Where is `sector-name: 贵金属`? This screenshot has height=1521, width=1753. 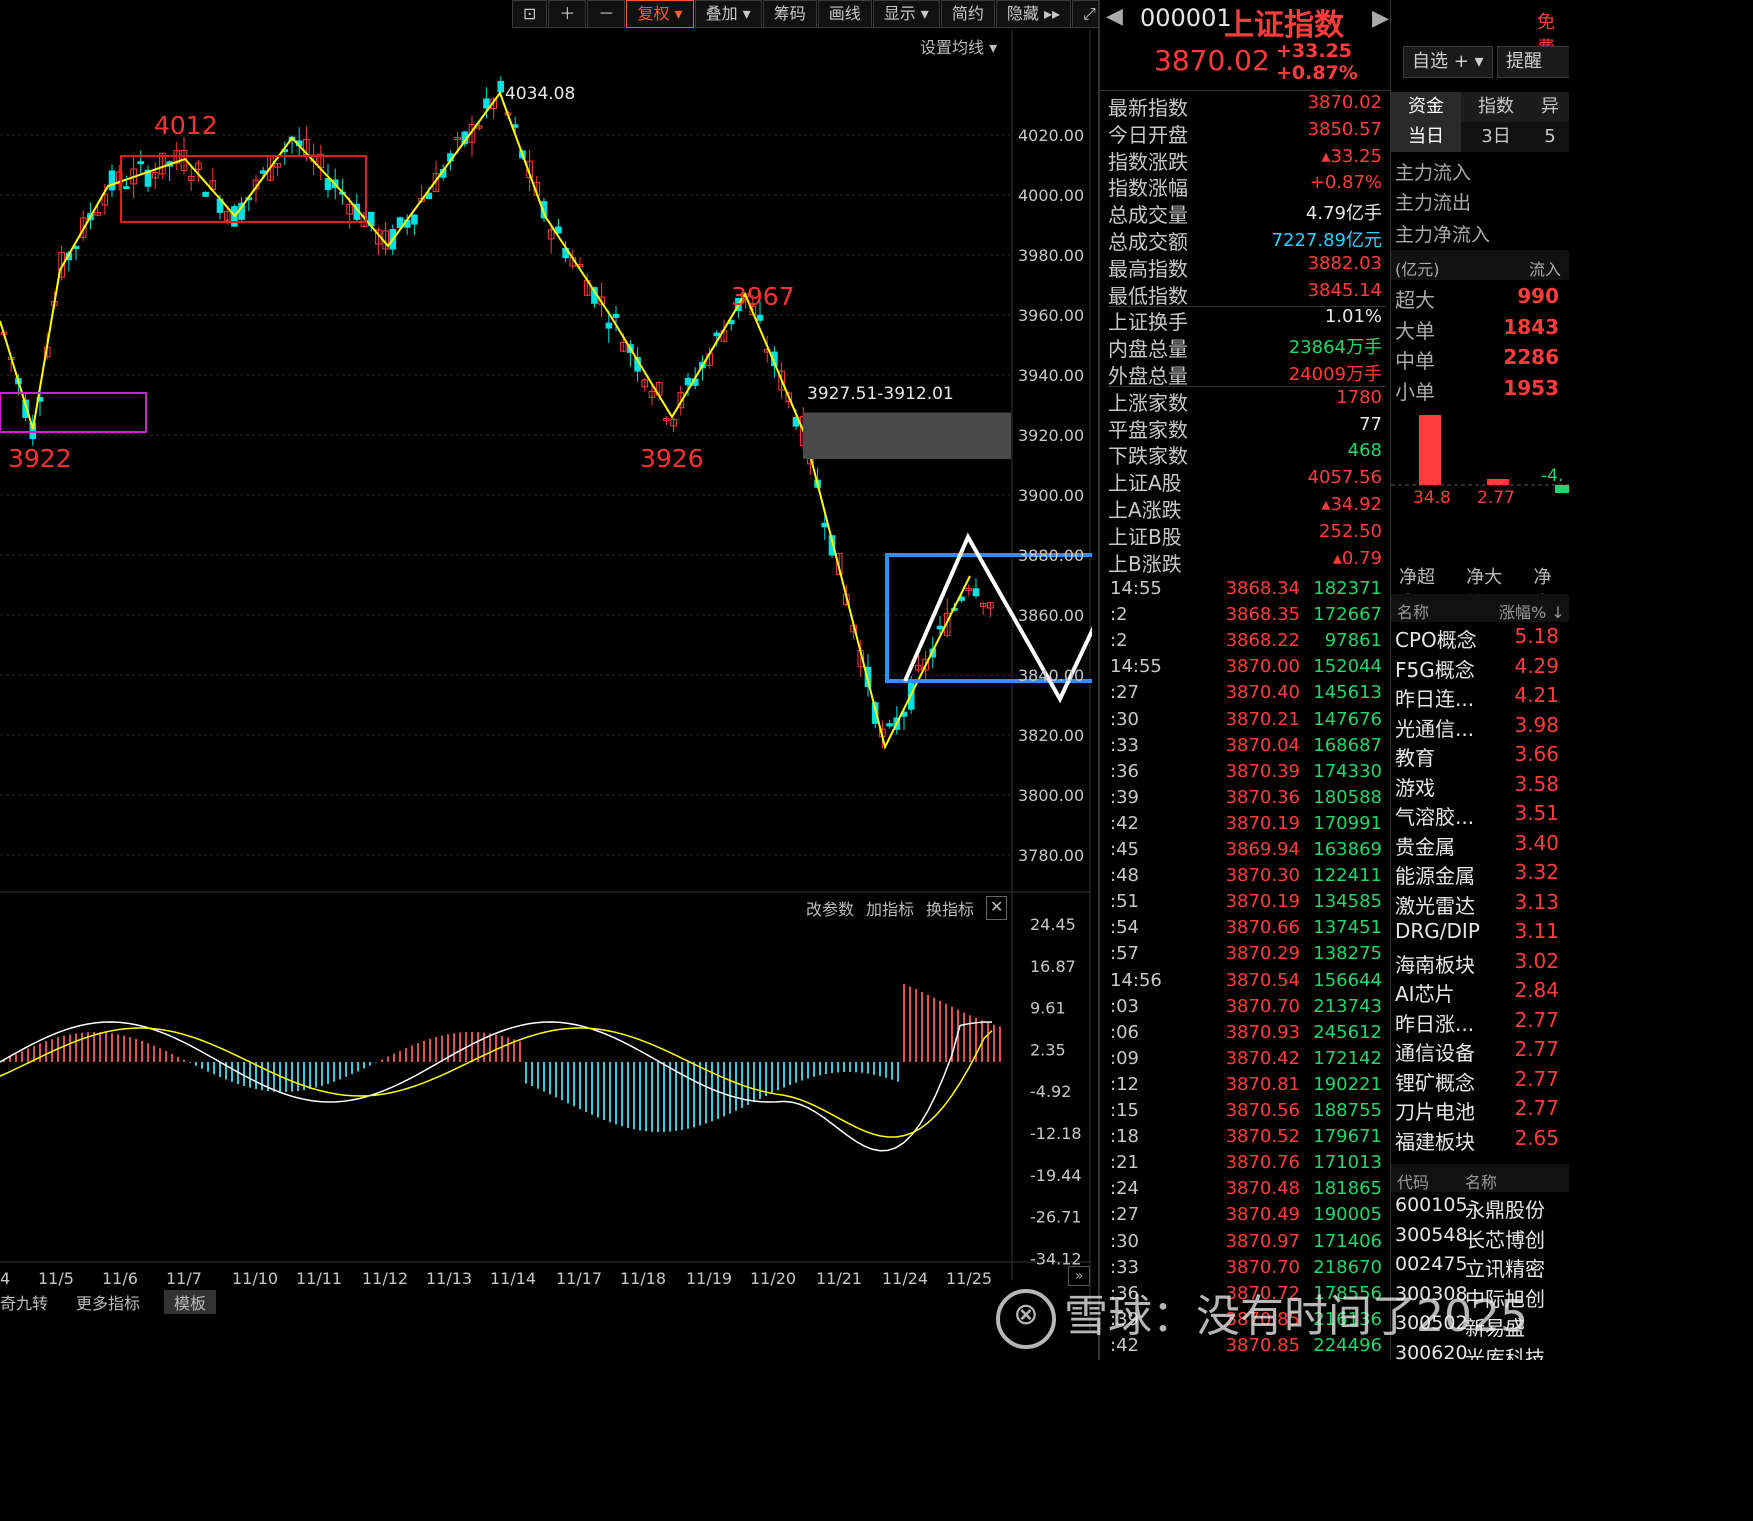 sector-name: 贵金属 is located at coordinates (1425, 846).